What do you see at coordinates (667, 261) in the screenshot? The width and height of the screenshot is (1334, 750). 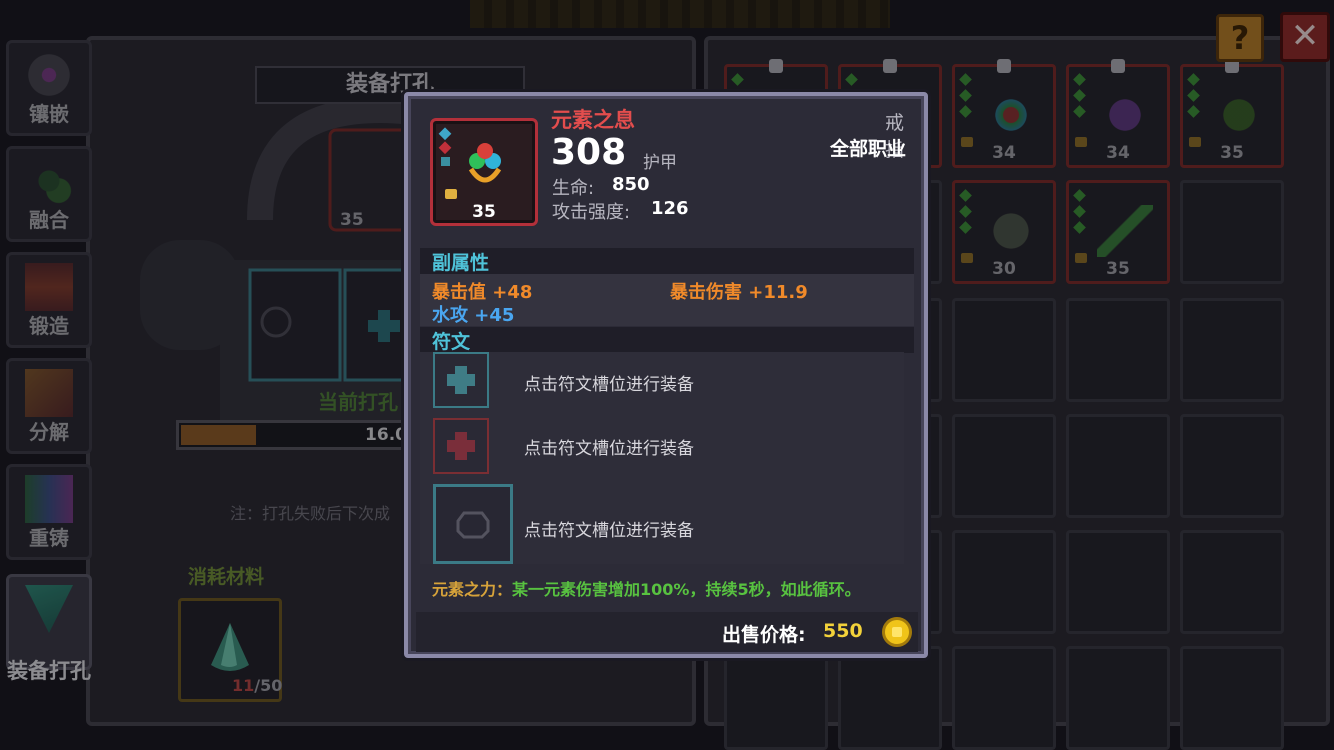 I see `sub-stats-header: 副属性` at bounding box center [667, 261].